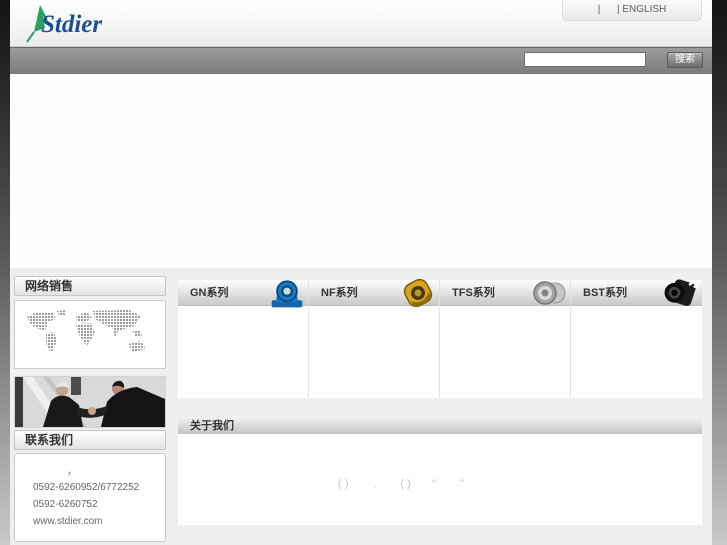  I want to click on product-series-bst: BST系列, so click(636, 338).